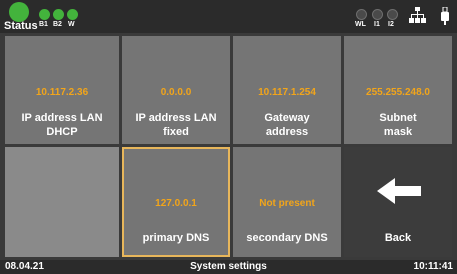  What do you see at coordinates (57, 24) in the screenshot?
I see `indicator-b2-label: B2` at bounding box center [57, 24].